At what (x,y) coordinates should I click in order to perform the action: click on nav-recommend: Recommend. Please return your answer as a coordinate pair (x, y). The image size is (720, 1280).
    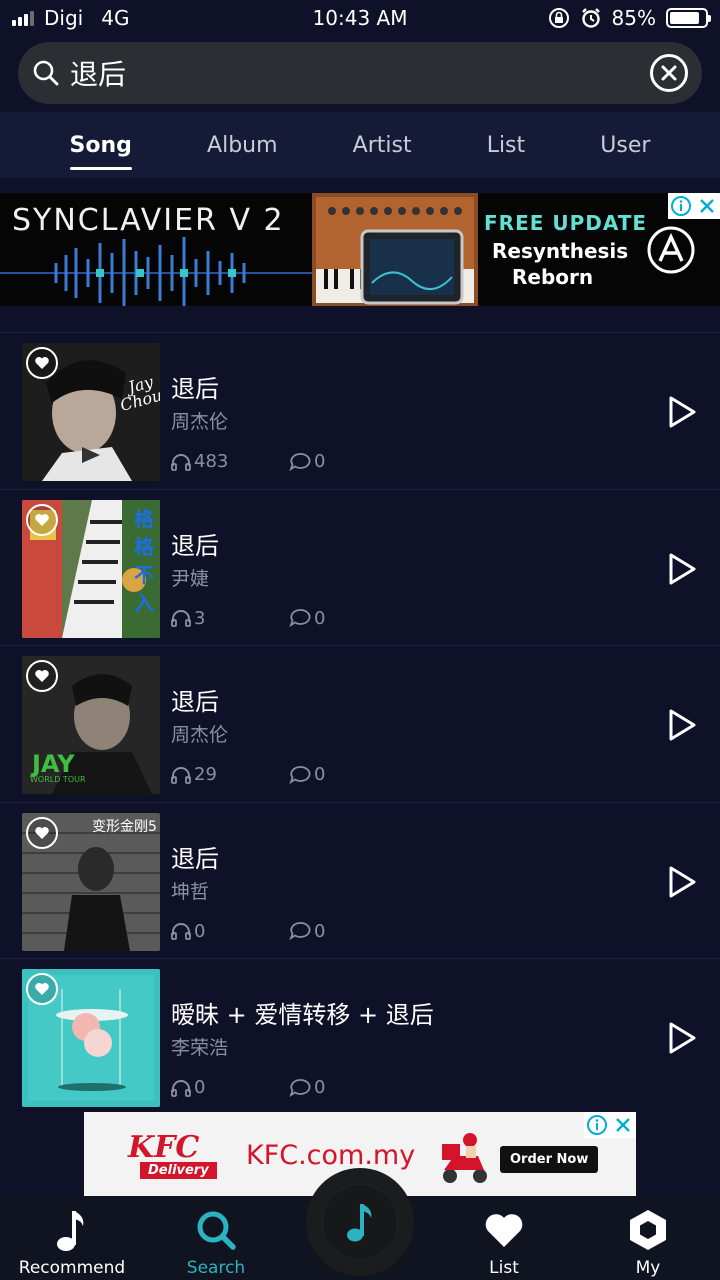
    Looking at the image, I should click on (72, 1238).